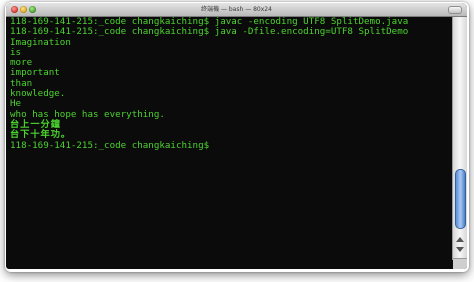 The height and width of the screenshot is (282, 474). What do you see at coordinates (87, 114) in the screenshot?
I see `terminal-line-output: who has hope has everything.` at bounding box center [87, 114].